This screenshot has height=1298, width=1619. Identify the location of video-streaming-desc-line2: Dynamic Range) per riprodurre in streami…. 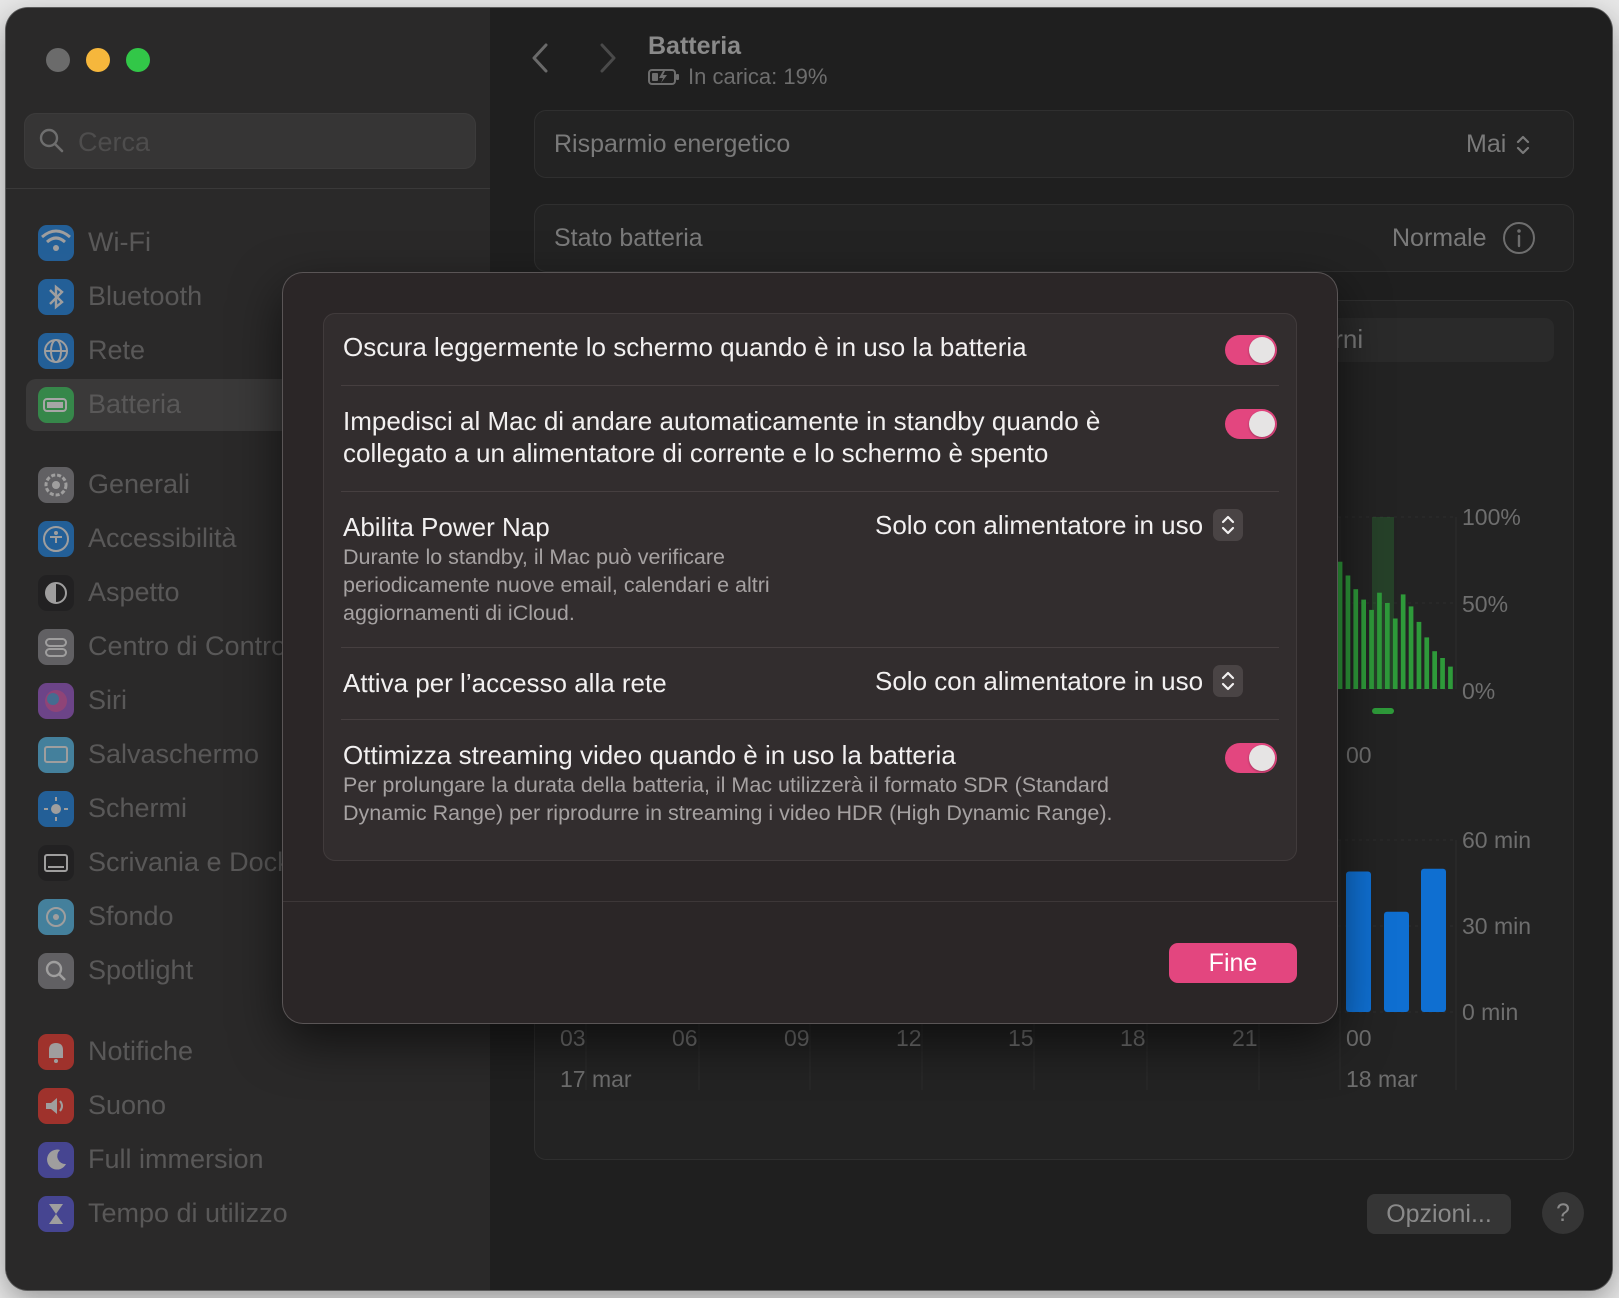
(728, 813).